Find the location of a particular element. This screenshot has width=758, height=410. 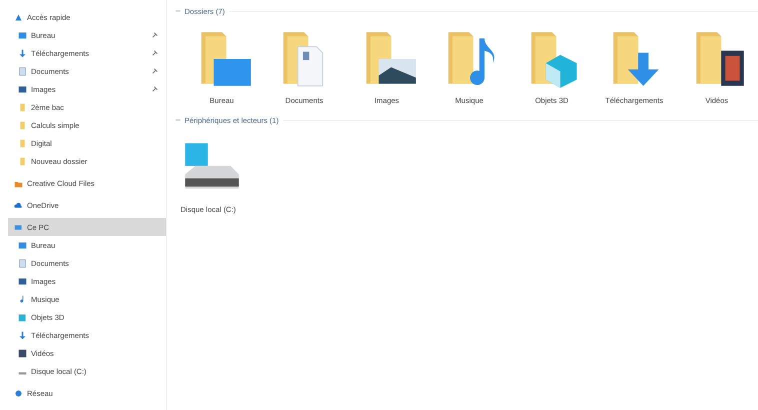

pc-icon is located at coordinates (18, 227).